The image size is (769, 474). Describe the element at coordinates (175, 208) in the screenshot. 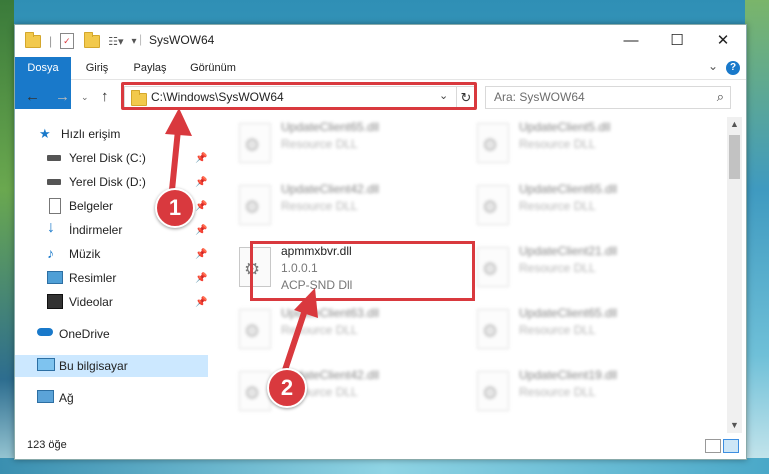

I see `callout-step-1: 1` at that location.